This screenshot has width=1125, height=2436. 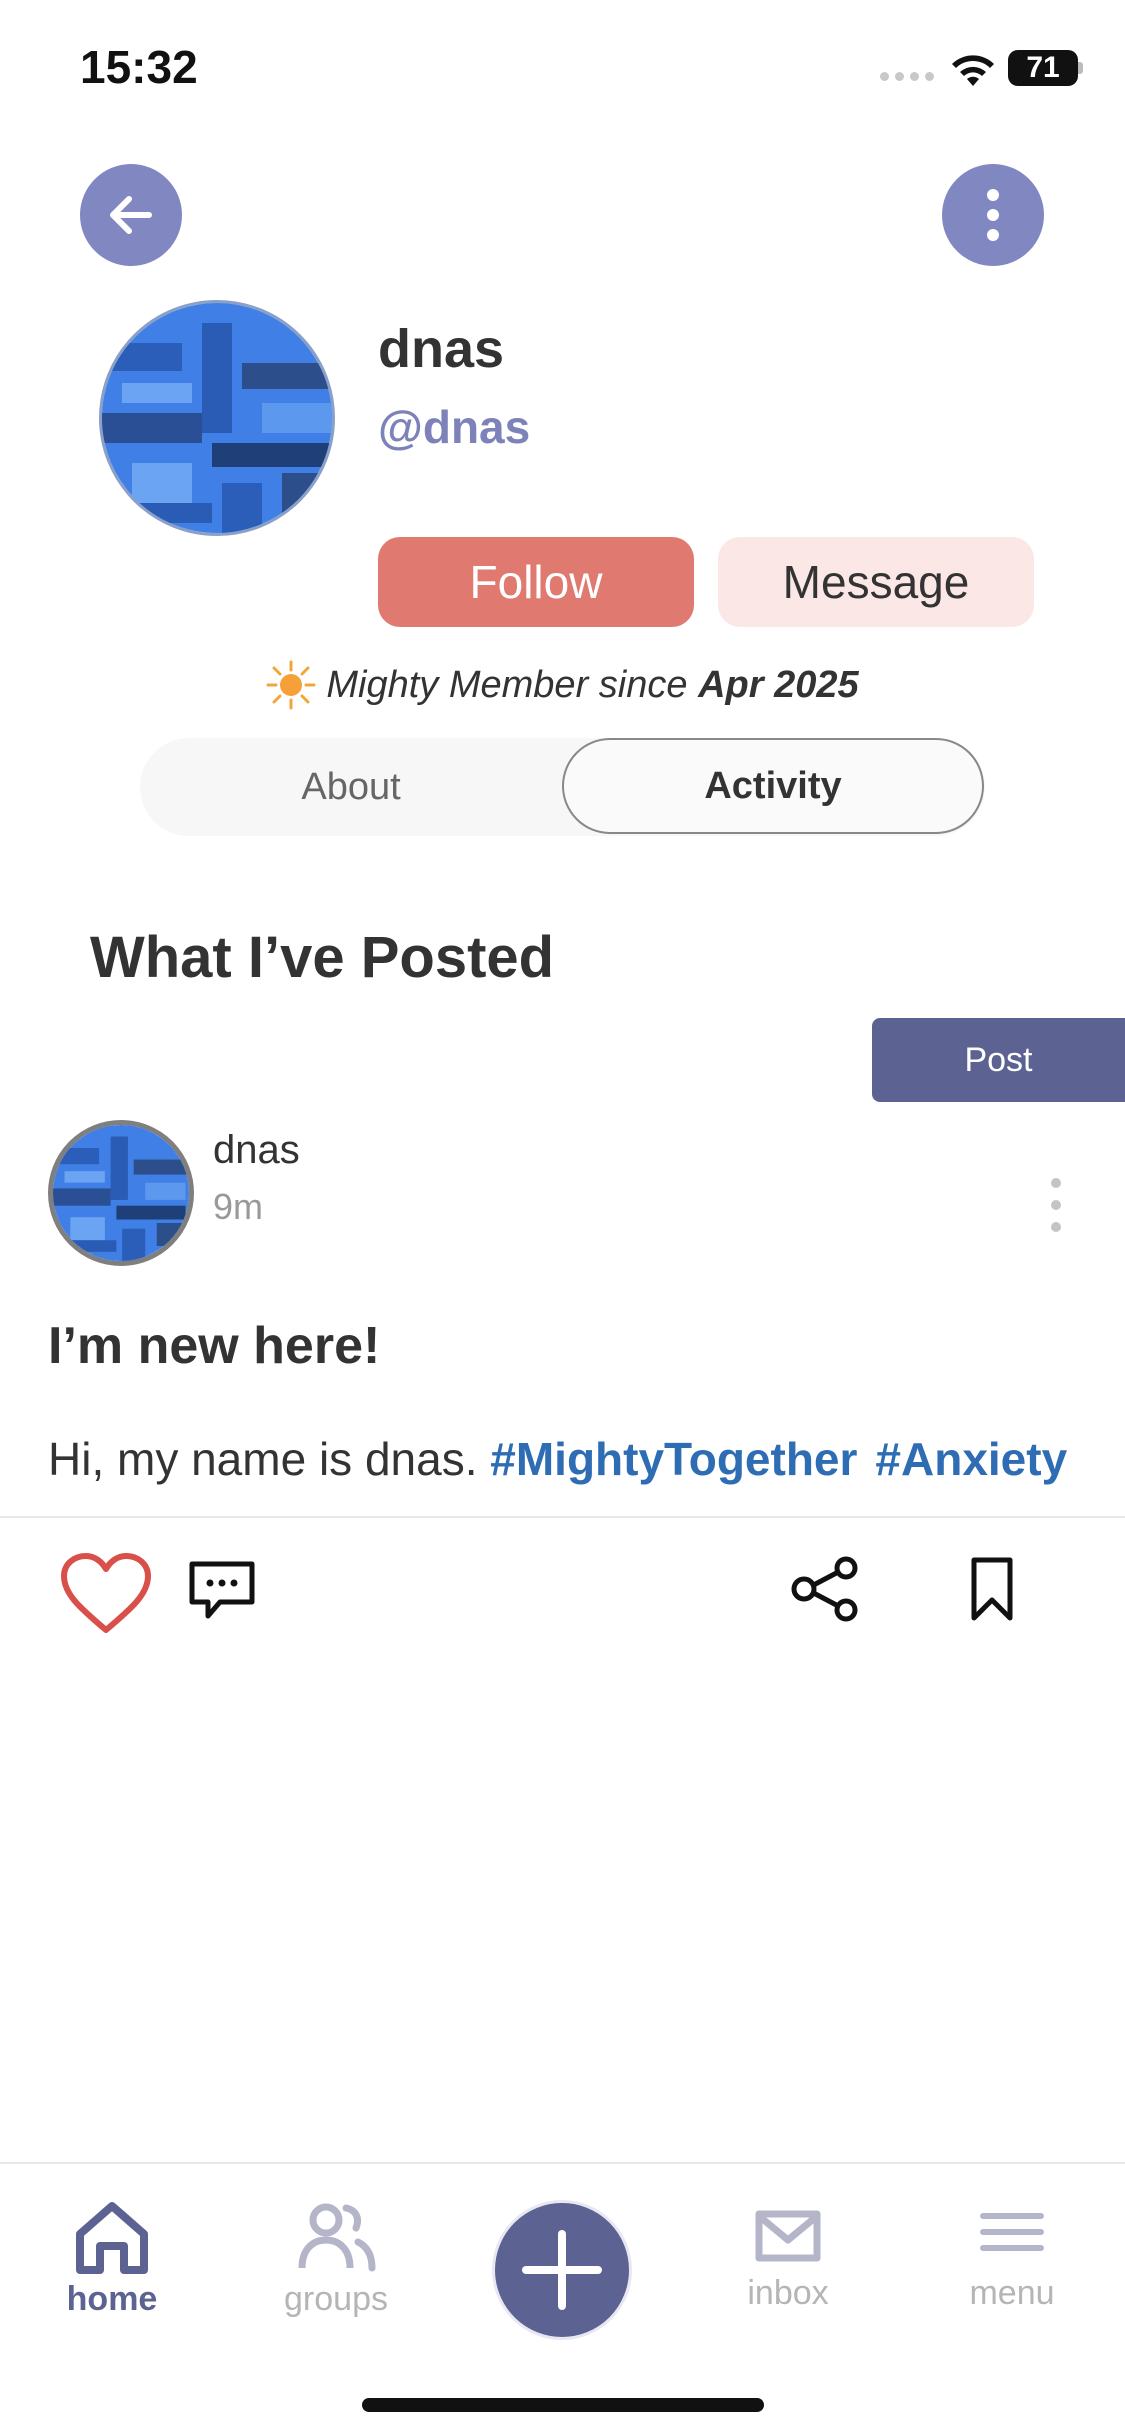 What do you see at coordinates (998, 1060) in the screenshot?
I see `create-post-button: Post` at bounding box center [998, 1060].